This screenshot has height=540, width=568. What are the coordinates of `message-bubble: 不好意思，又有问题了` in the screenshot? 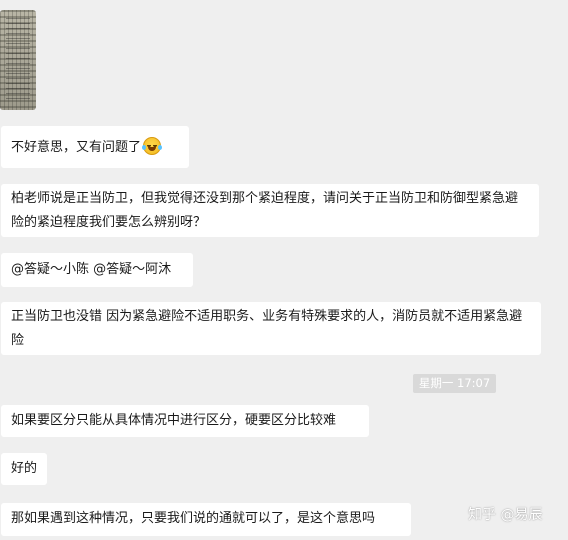 It's located at (95, 147).